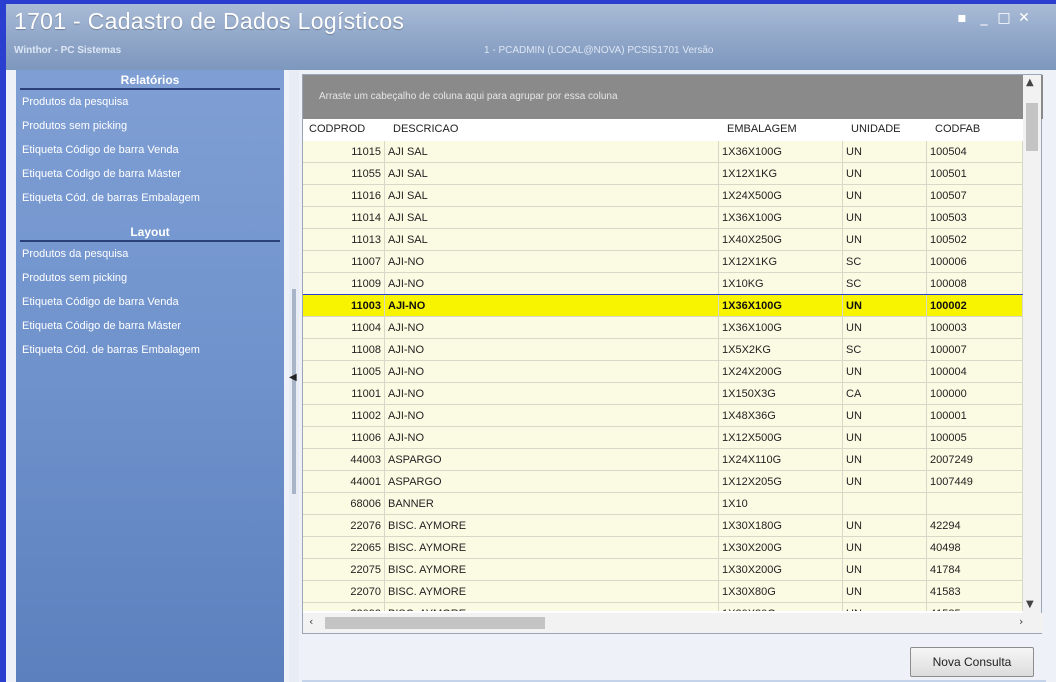  I want to click on table-row: 11014 AJI SAL 1X36X100G UN 100503, so click(663, 218).